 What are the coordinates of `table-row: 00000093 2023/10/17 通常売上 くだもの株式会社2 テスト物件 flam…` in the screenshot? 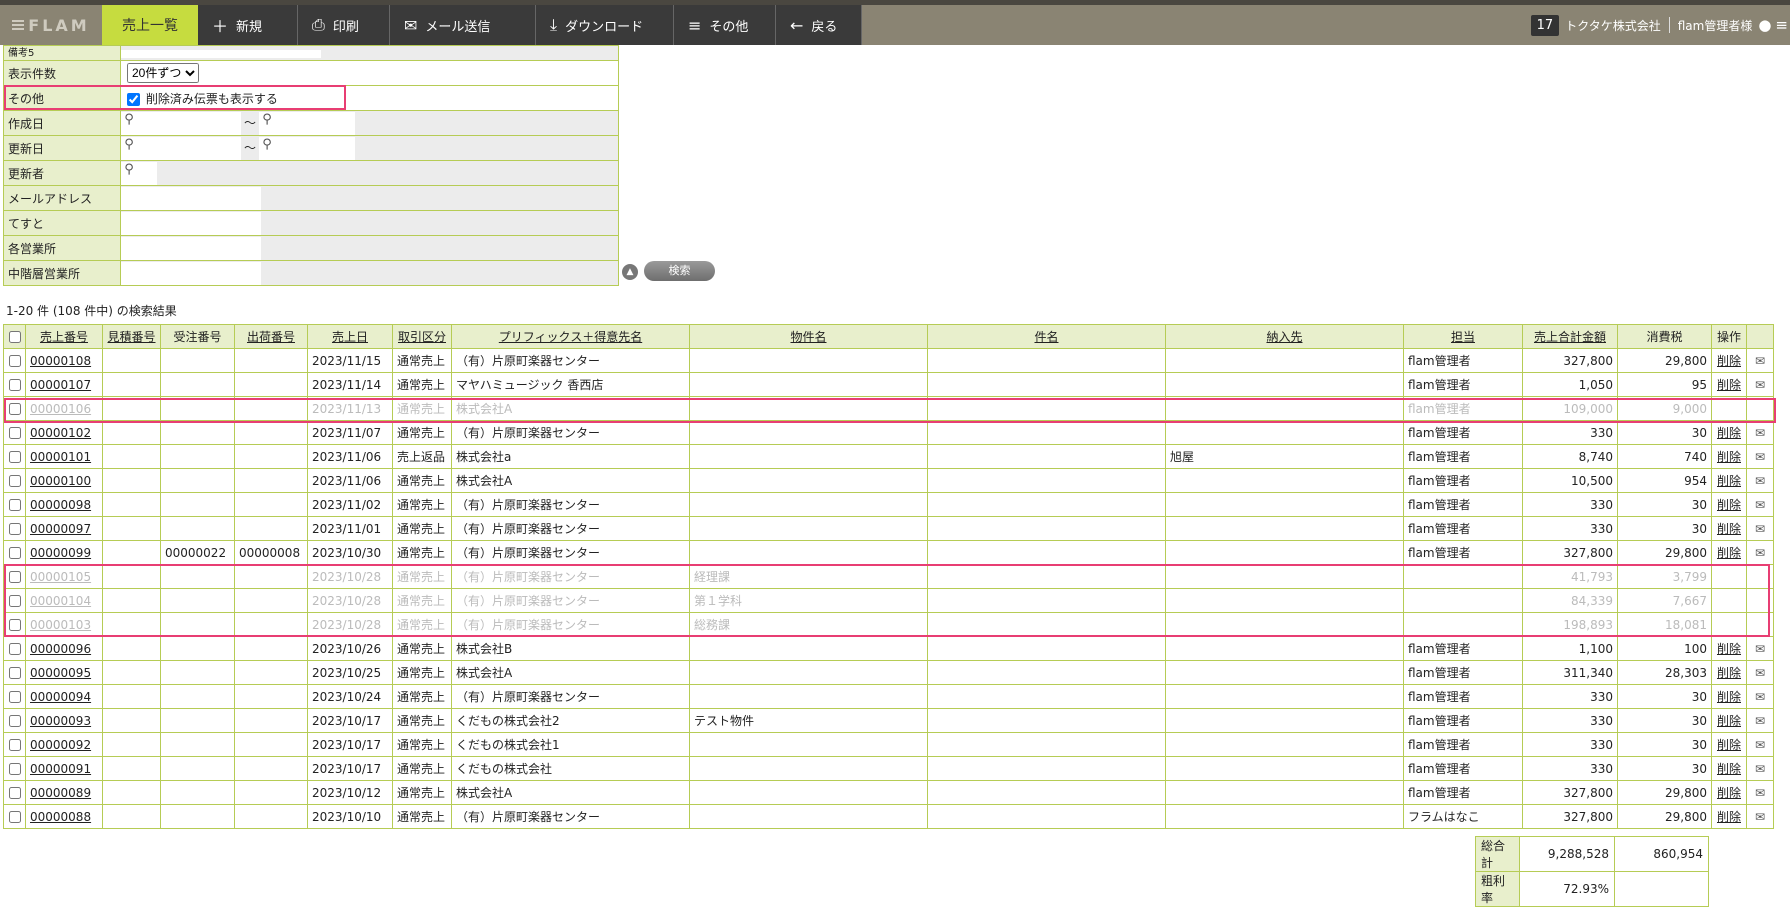 It's located at (888, 720).